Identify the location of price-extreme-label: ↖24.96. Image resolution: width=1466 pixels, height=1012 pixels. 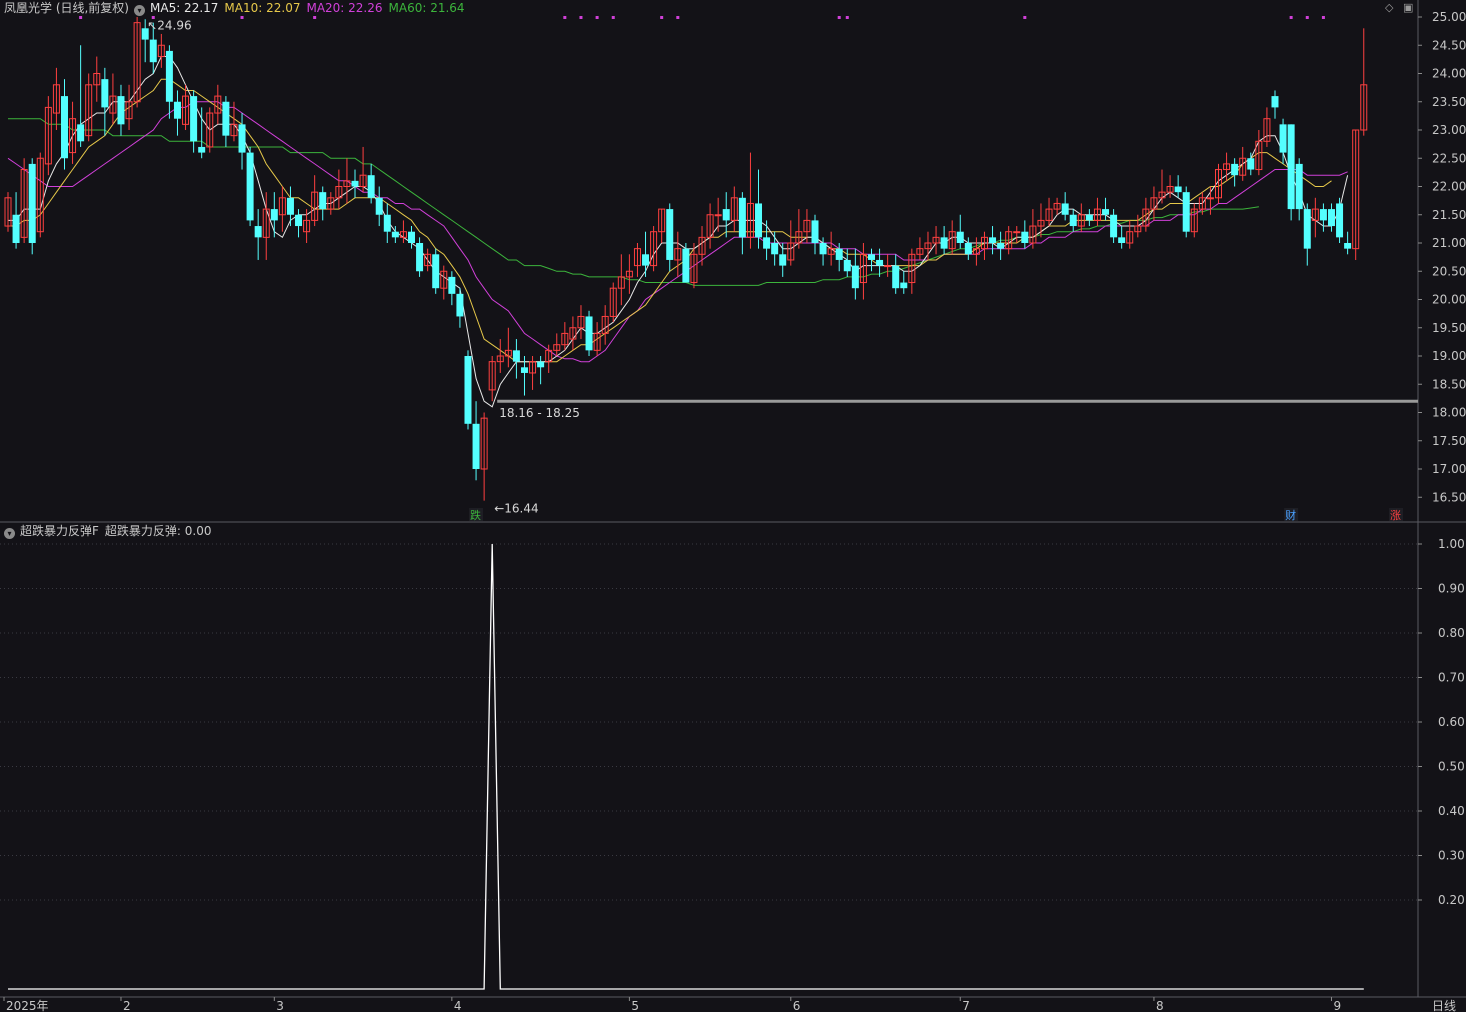
(169, 25).